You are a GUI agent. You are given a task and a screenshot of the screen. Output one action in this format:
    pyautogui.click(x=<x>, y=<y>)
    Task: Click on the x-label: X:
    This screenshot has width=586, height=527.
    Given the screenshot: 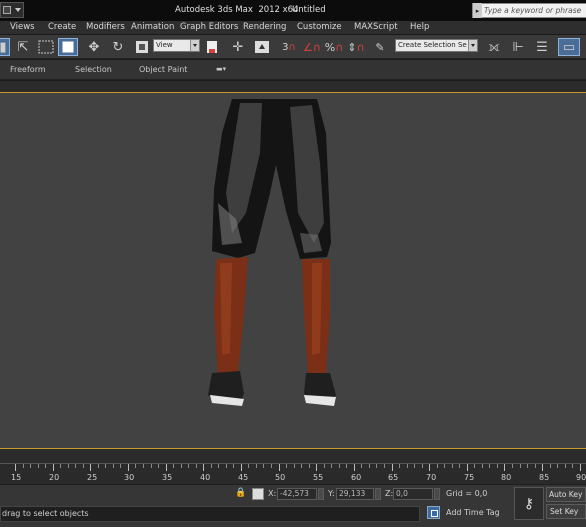 What is the action you would take?
    pyautogui.click(x=272, y=493)
    